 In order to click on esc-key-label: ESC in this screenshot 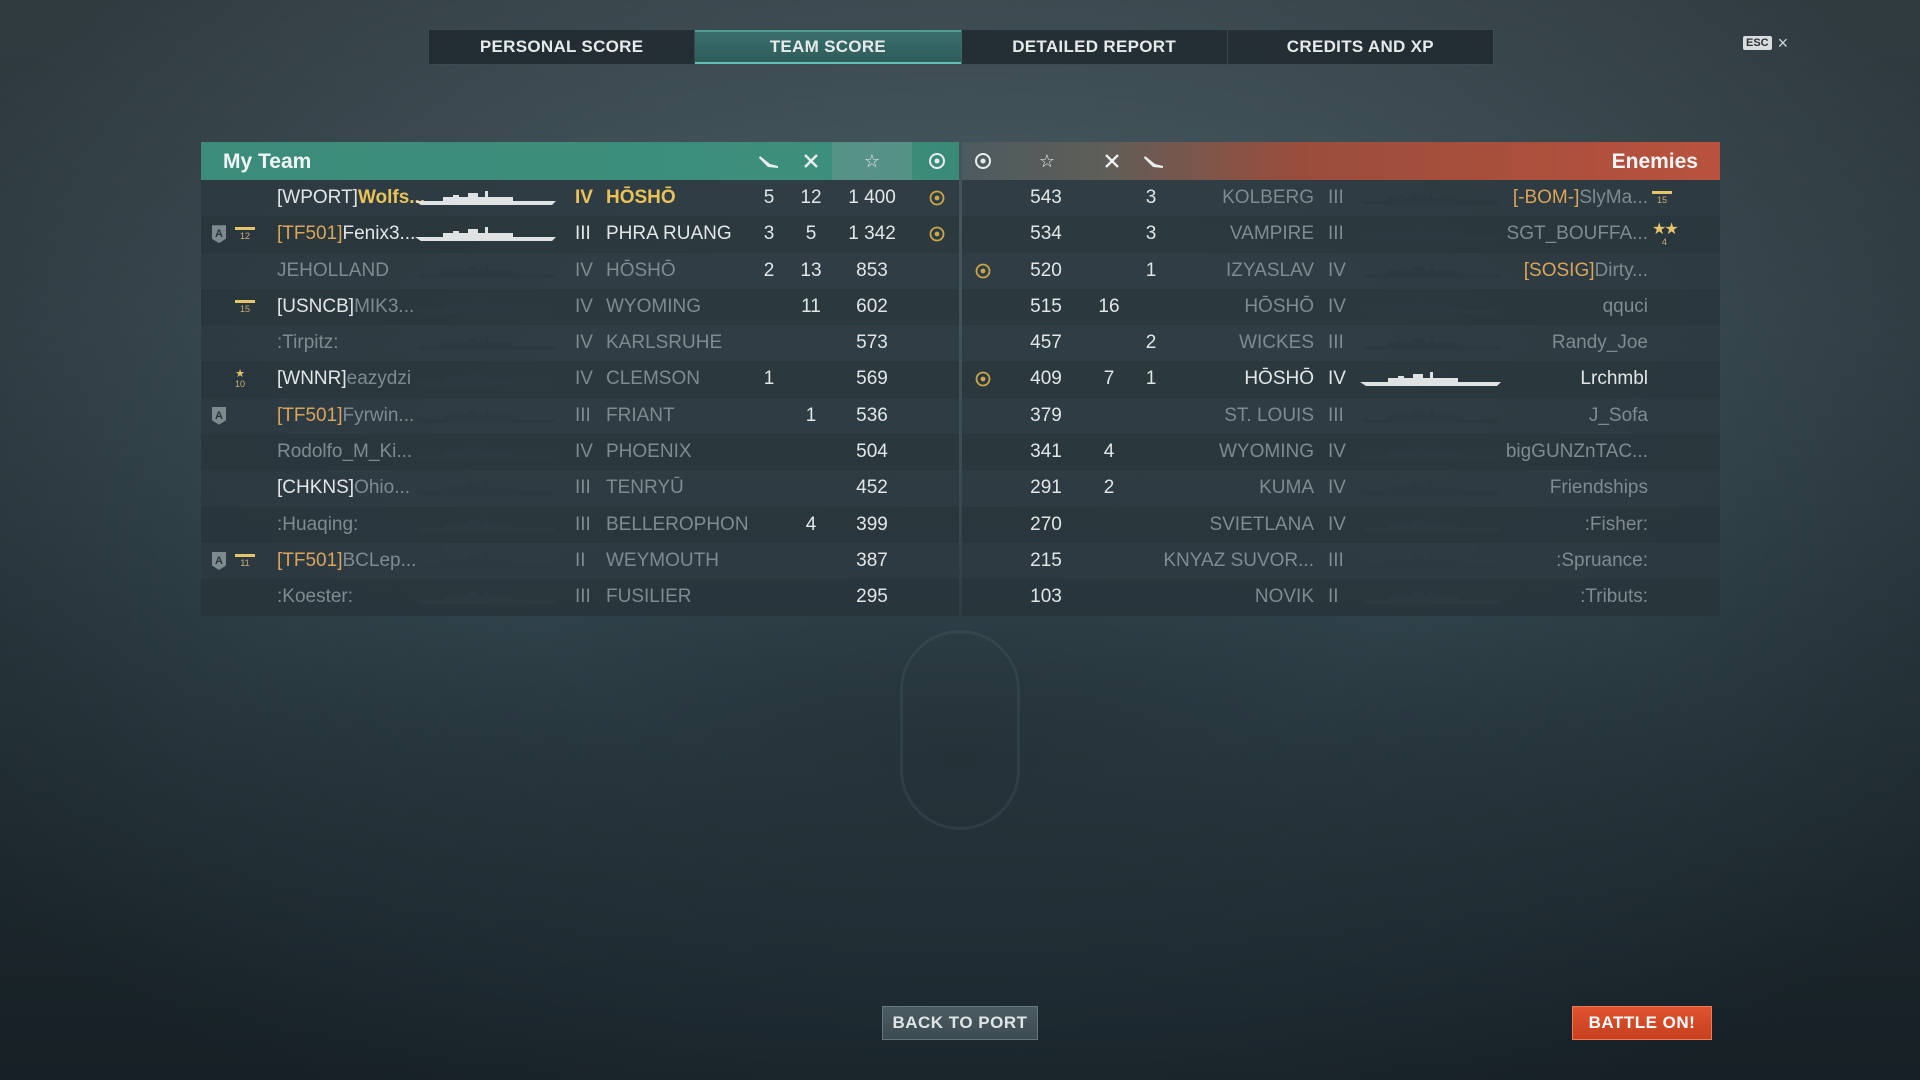, I will do `click(1757, 43)`.